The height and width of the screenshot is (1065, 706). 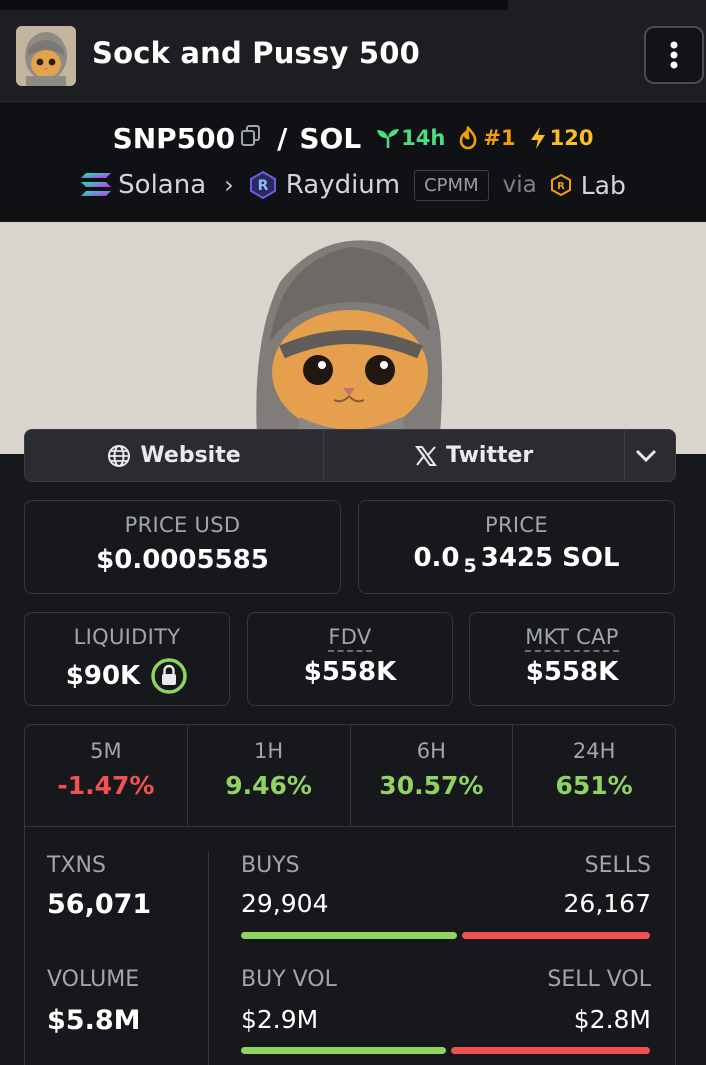 What do you see at coordinates (607, 903) in the screenshot?
I see `sells-value: 26,167` at bounding box center [607, 903].